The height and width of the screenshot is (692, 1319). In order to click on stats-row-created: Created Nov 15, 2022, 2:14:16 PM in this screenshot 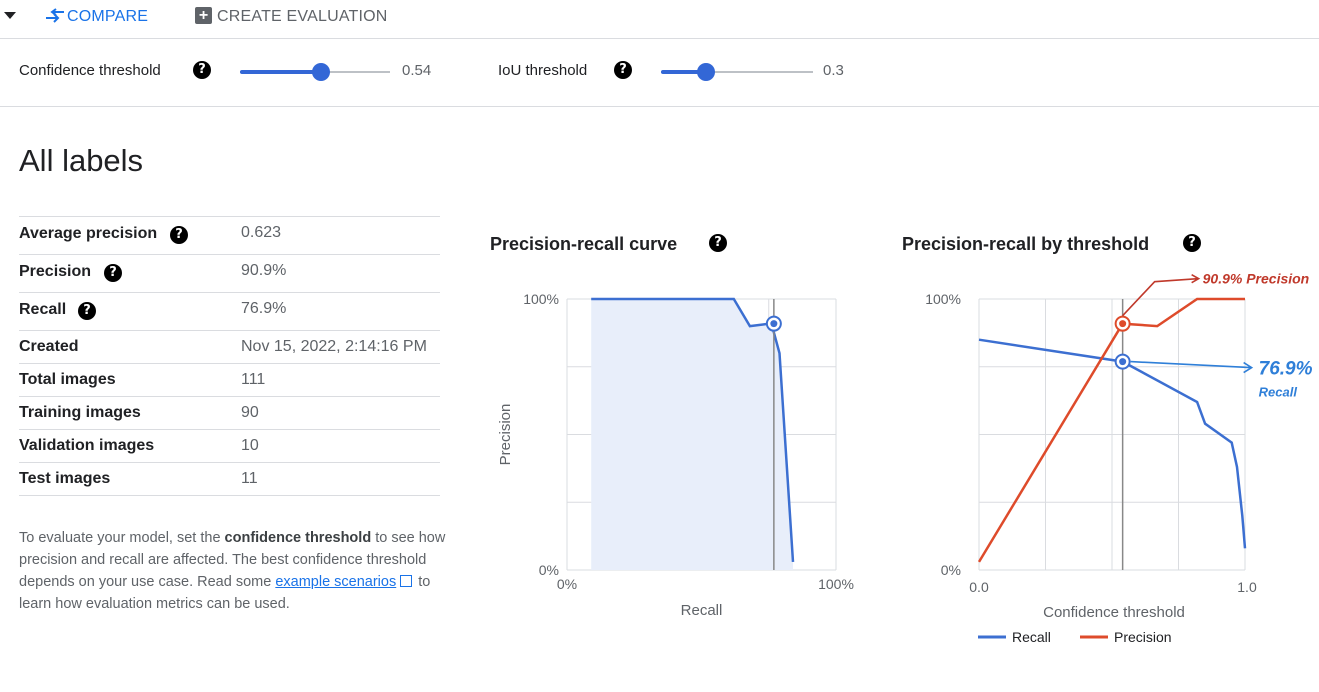, I will do `click(229, 346)`.